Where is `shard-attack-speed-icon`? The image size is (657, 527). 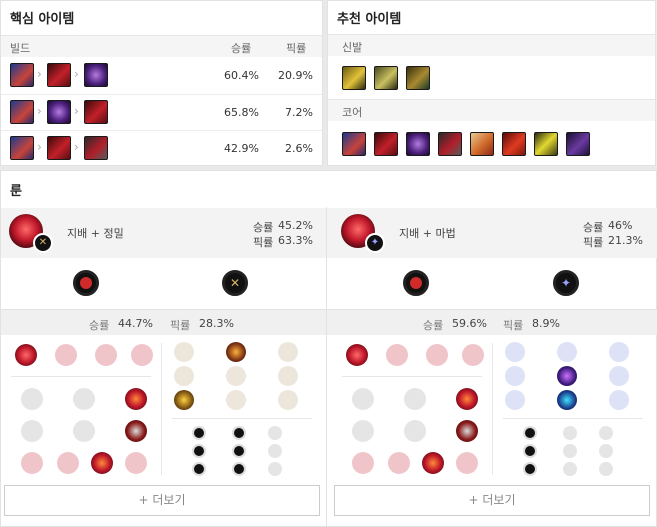
shard-attack-speed-icon is located at coordinates (570, 433).